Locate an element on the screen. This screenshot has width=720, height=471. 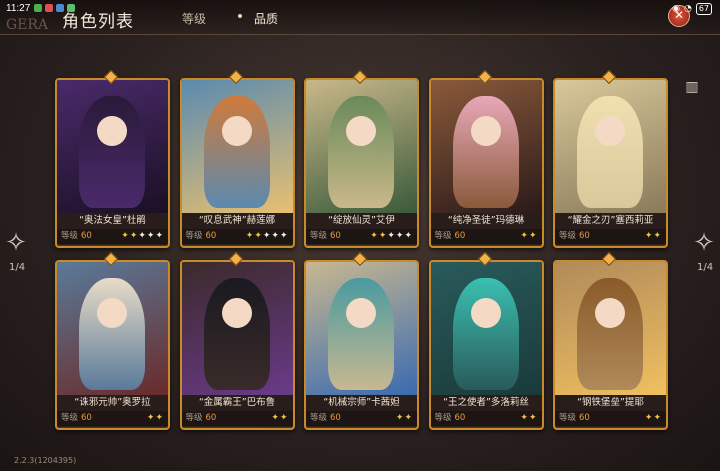
character-name: “机械宗师”卡茜妲 is located at coordinates (361, 403).